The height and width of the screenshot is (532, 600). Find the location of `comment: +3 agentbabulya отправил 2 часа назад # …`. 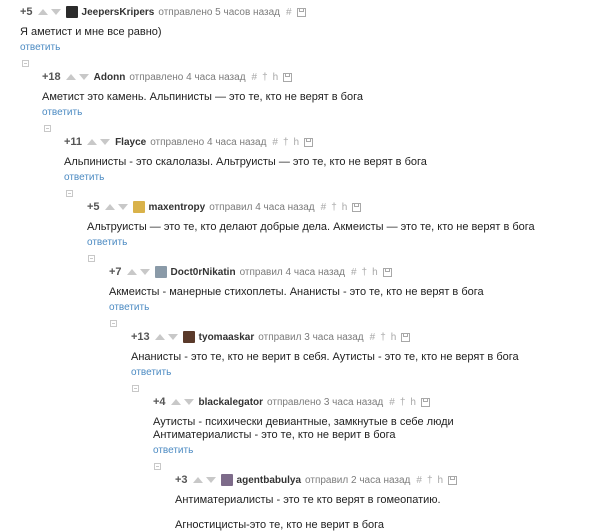

comment: +3 agentbabulya отправил 2 часа назад # … is located at coordinates (387, 502).